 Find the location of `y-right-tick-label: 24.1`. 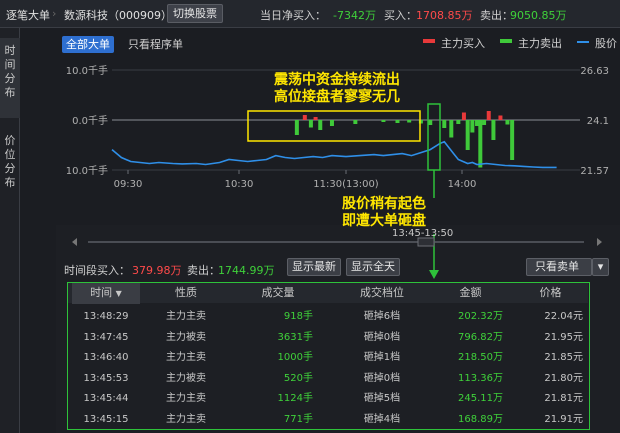

y-right-tick-label: 24.1 is located at coordinates (598, 121).